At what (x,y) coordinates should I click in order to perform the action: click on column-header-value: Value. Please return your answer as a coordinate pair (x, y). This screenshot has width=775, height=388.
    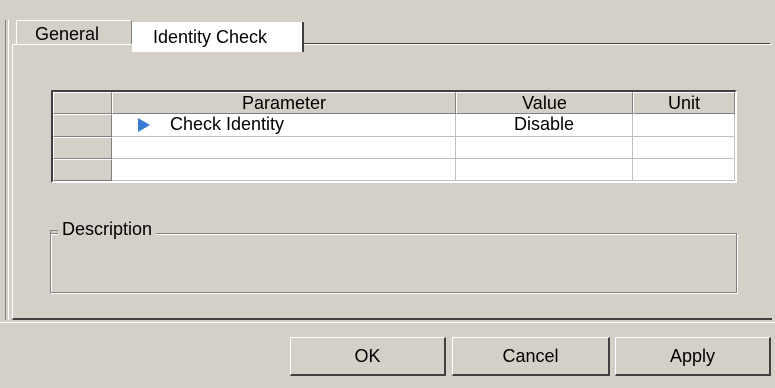
    Looking at the image, I should click on (544, 103).